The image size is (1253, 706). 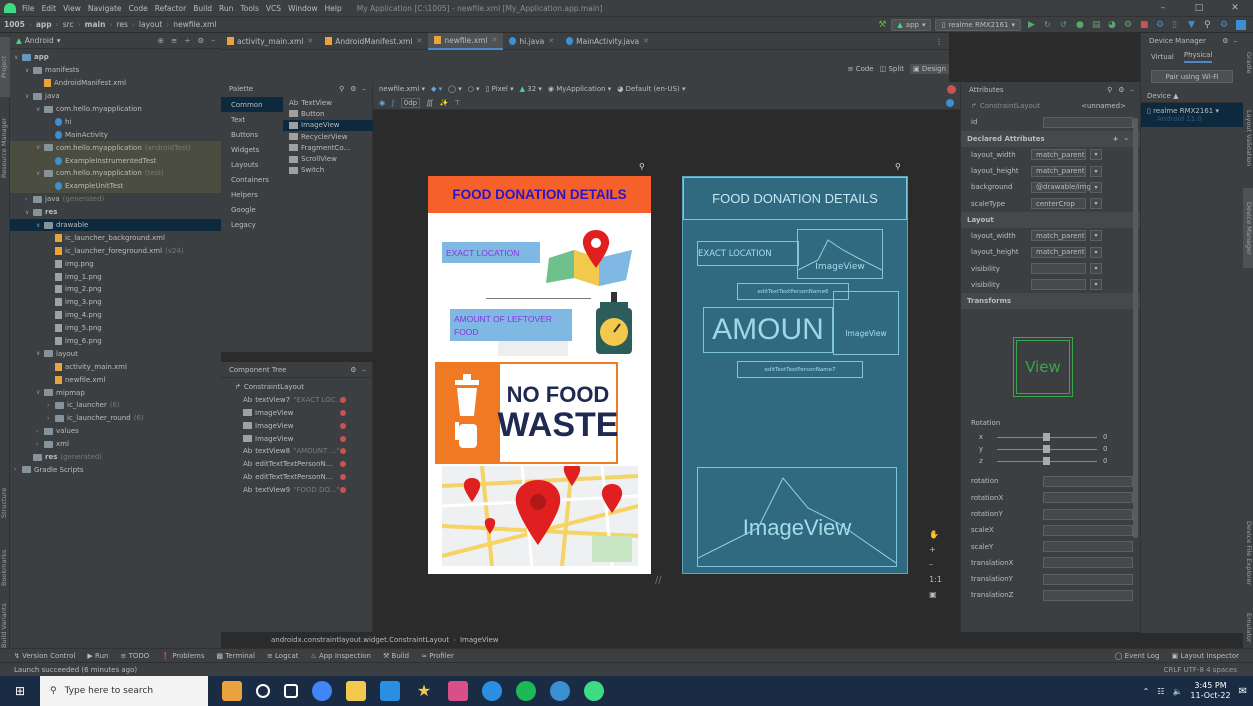 What do you see at coordinates (1050, 219) in the screenshot?
I see `layout-section: Layout` at bounding box center [1050, 219].